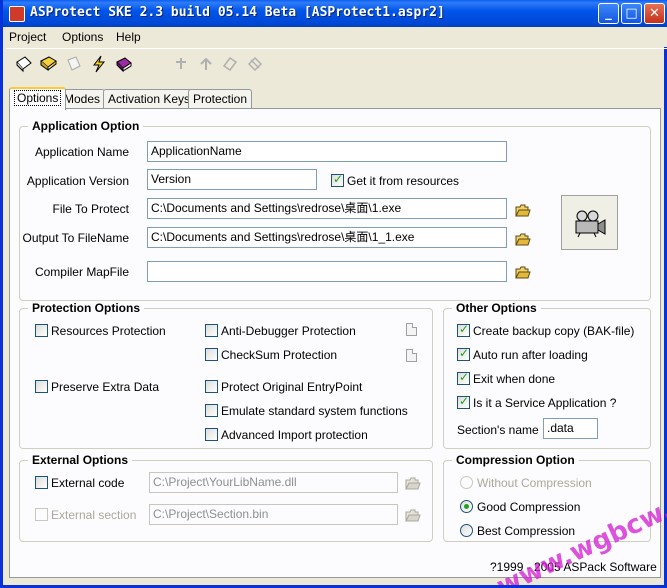  I want to click on protect-entry-checkbox, so click(211, 386).